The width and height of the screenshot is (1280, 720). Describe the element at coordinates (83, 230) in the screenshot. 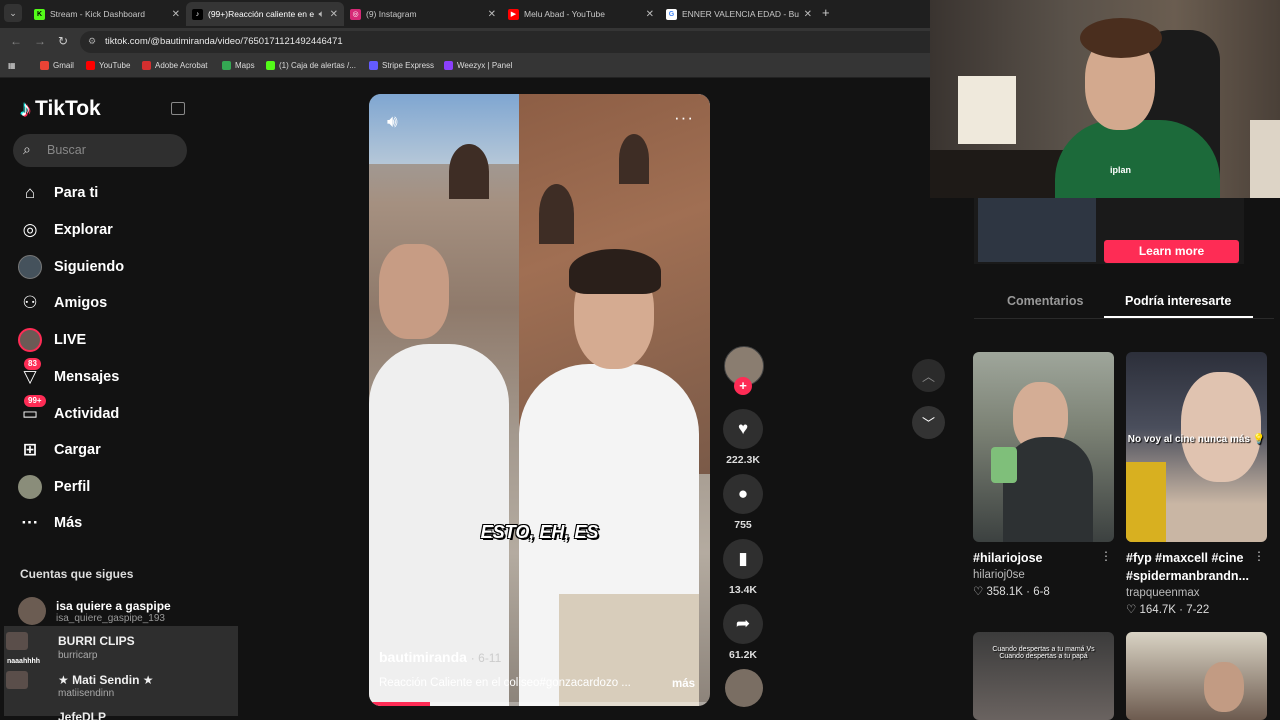

I see `nav-label: Explorar` at that location.